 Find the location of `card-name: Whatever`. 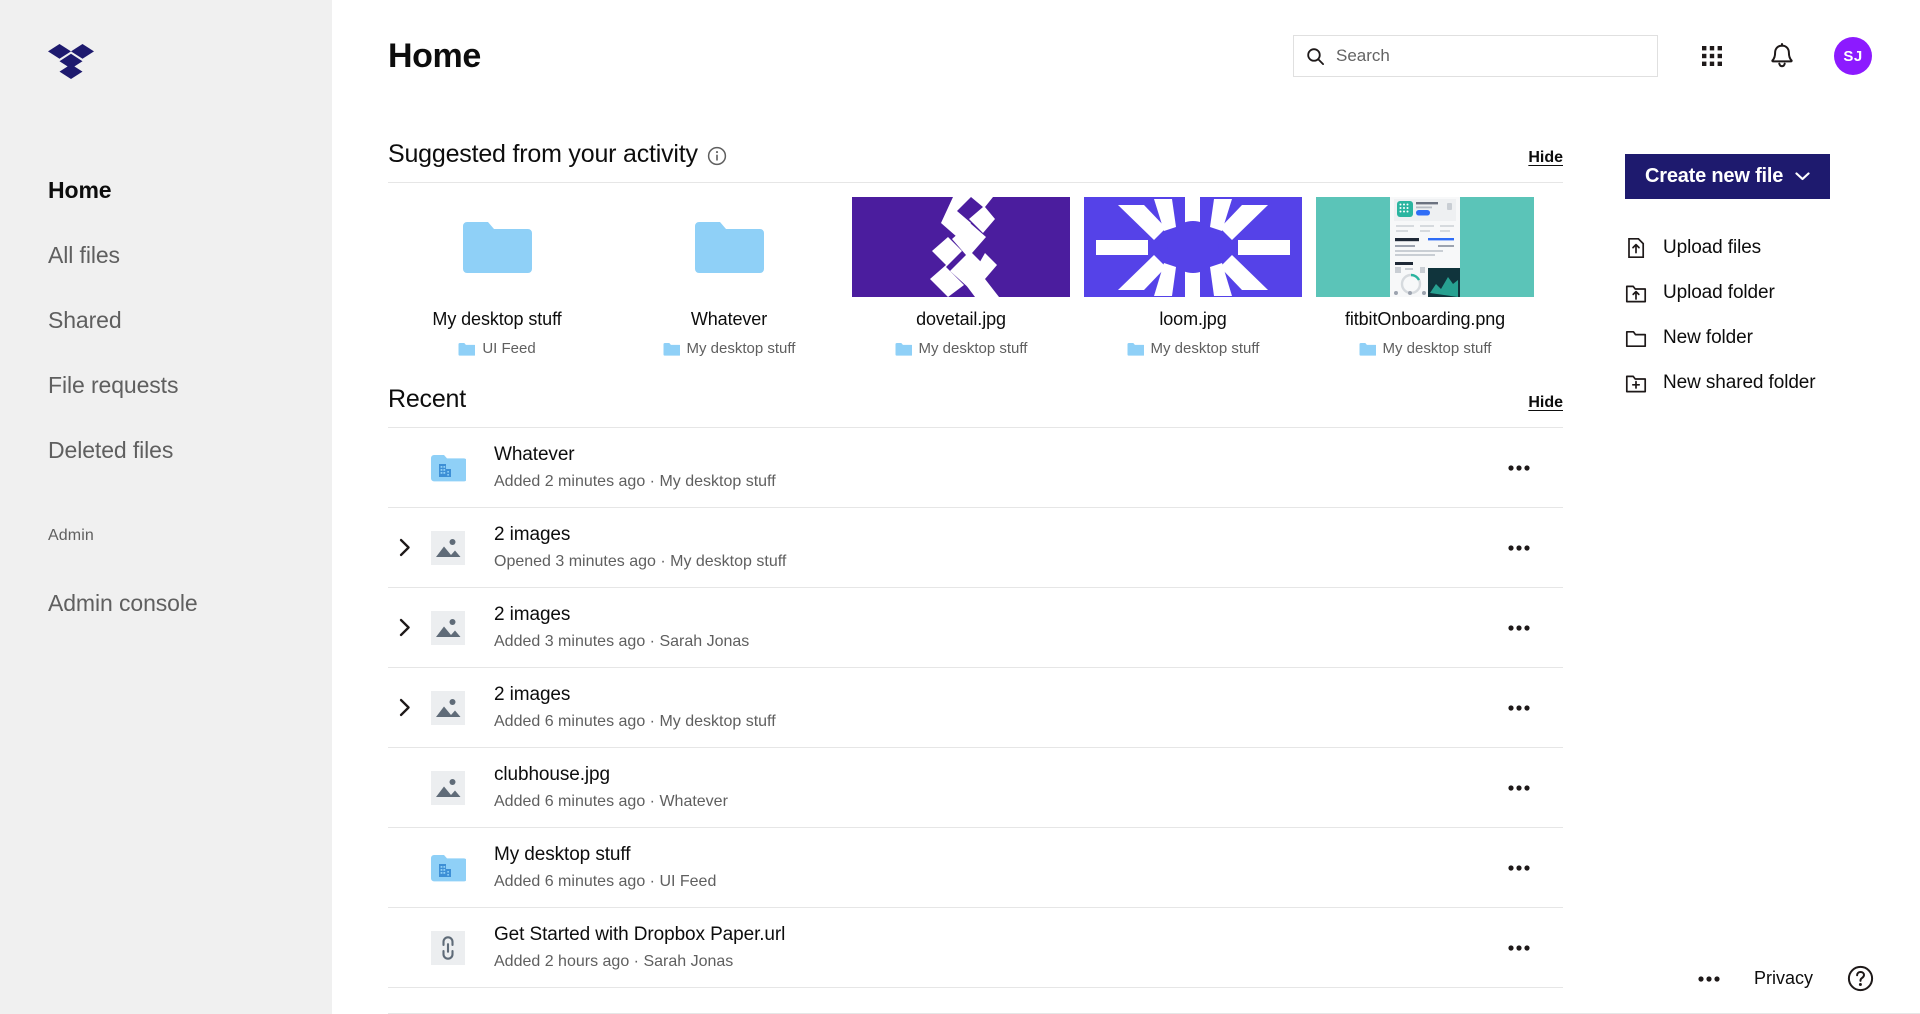

card-name: Whatever is located at coordinates (729, 319).